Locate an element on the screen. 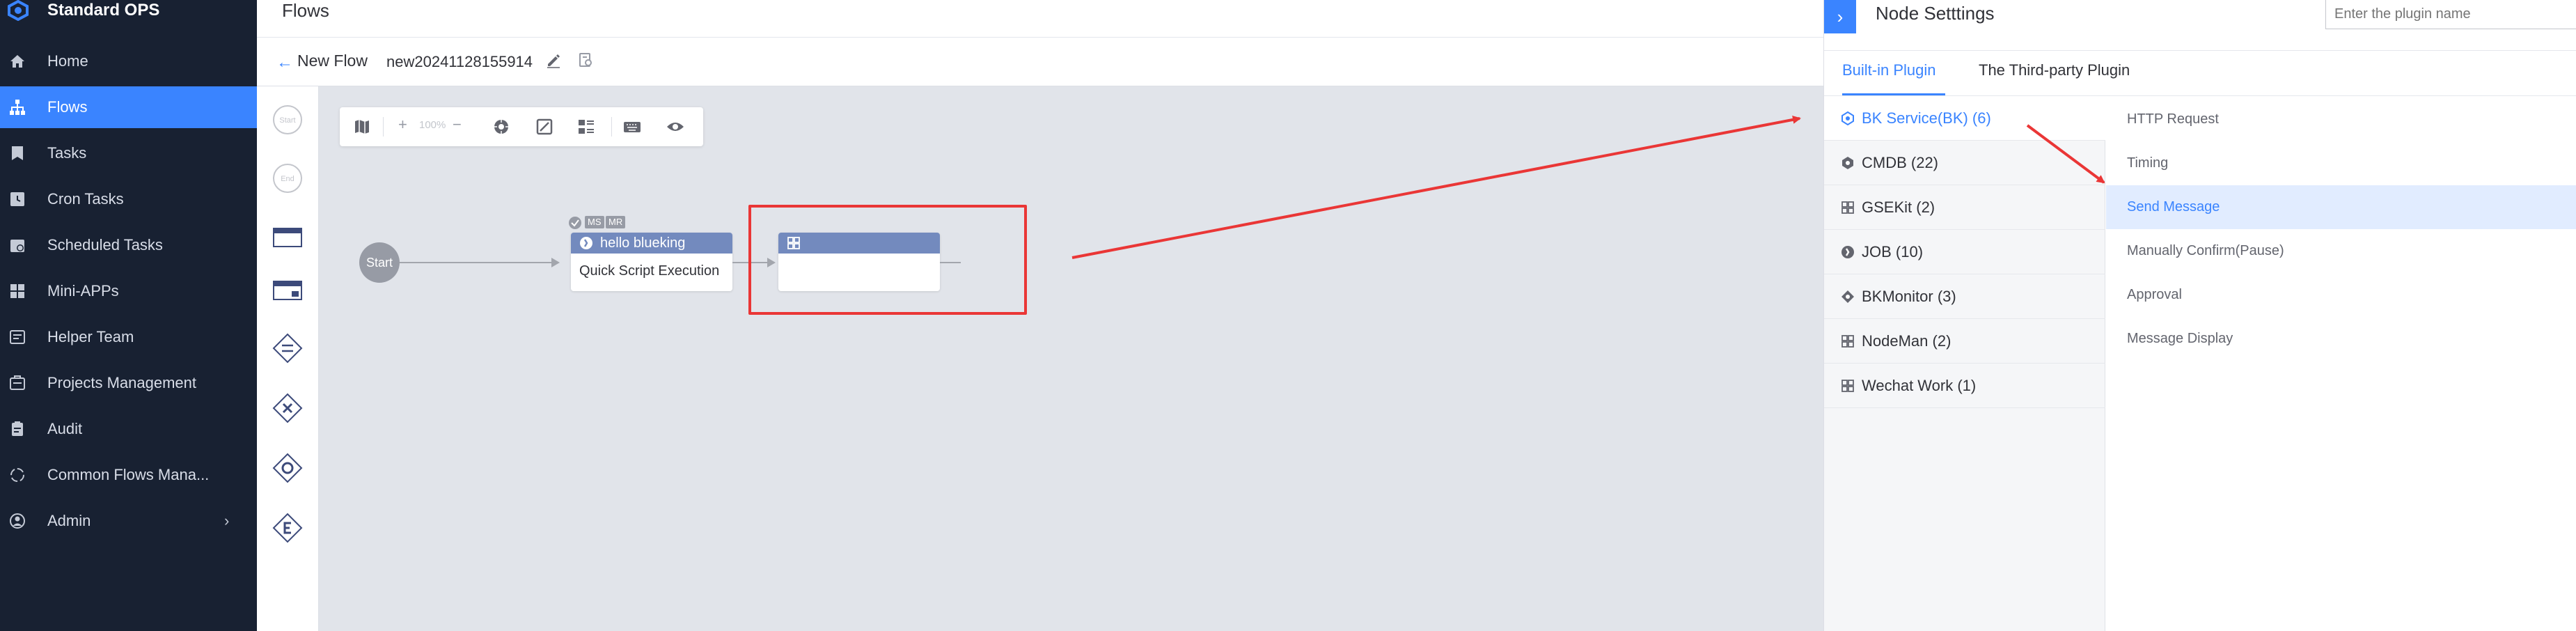  plugin-item-timing: Timing is located at coordinates (2341, 163).